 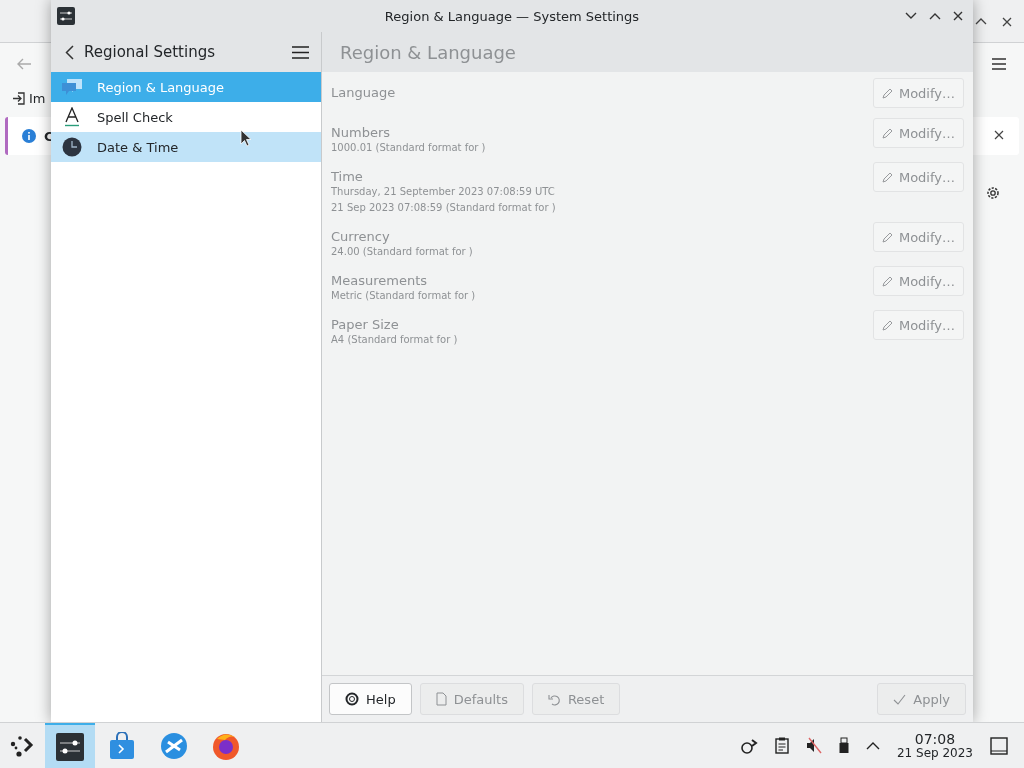 I want to click on setting-label: Time, so click(x=347, y=176).